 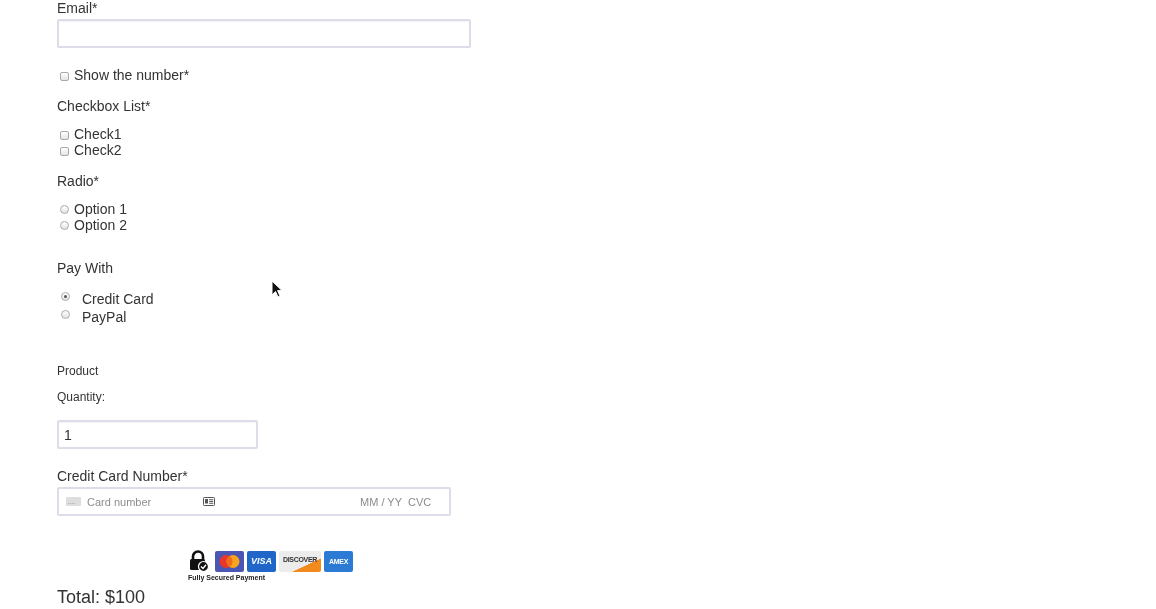 What do you see at coordinates (209, 501) in the screenshot?
I see `contact-card-icon` at bounding box center [209, 501].